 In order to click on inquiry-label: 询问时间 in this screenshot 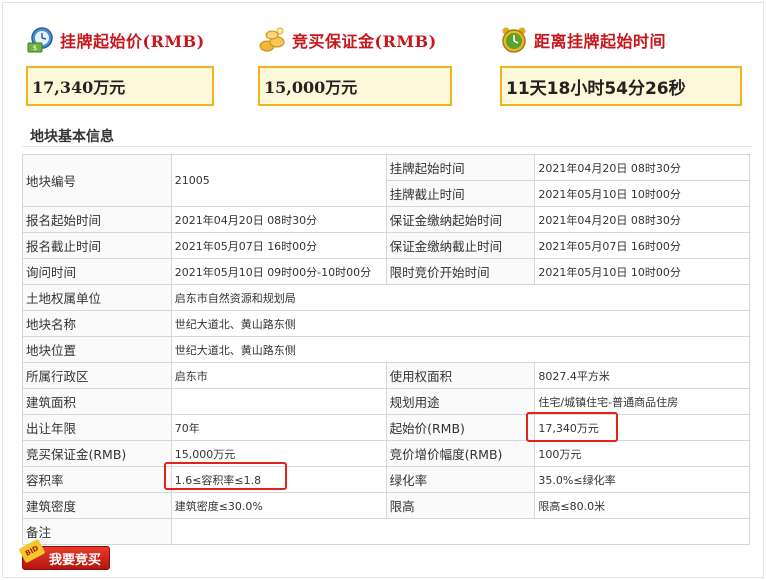, I will do `click(97, 271)`.